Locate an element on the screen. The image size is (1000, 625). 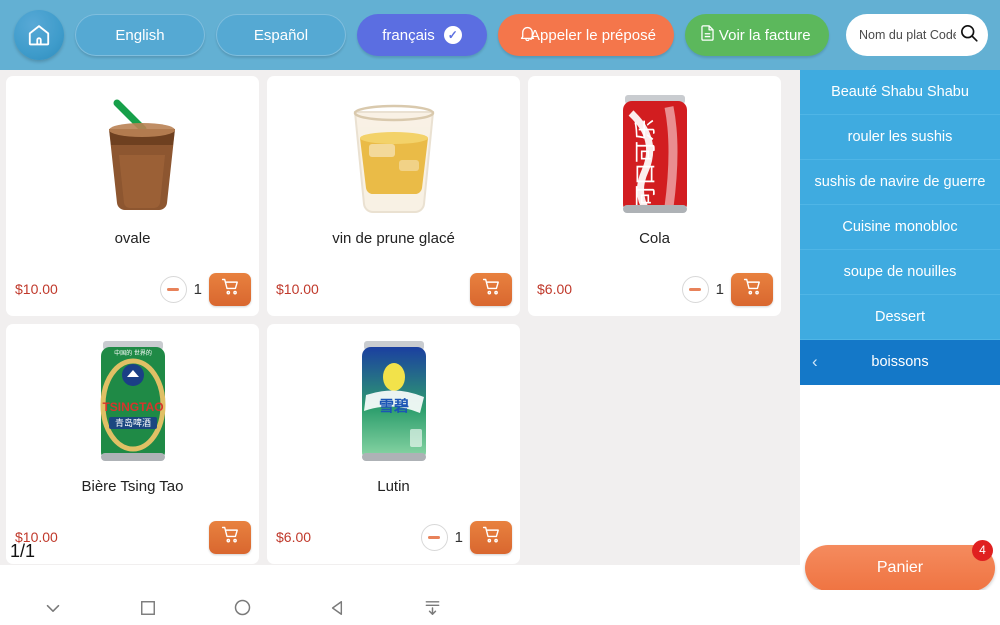
product-name: Bière Tsing Tao is located at coordinates (132, 486).